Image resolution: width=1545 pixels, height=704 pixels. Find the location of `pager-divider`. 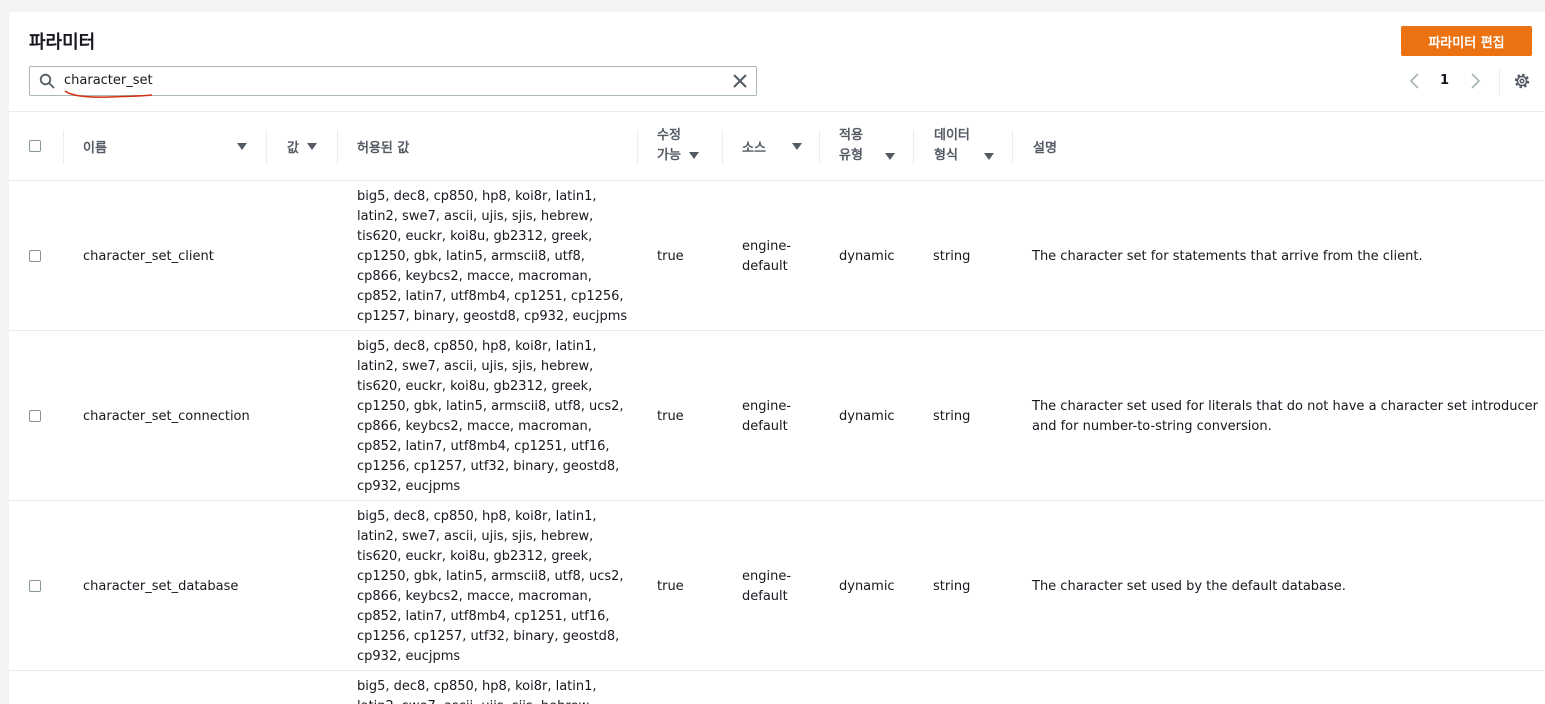

pager-divider is located at coordinates (1499, 82).